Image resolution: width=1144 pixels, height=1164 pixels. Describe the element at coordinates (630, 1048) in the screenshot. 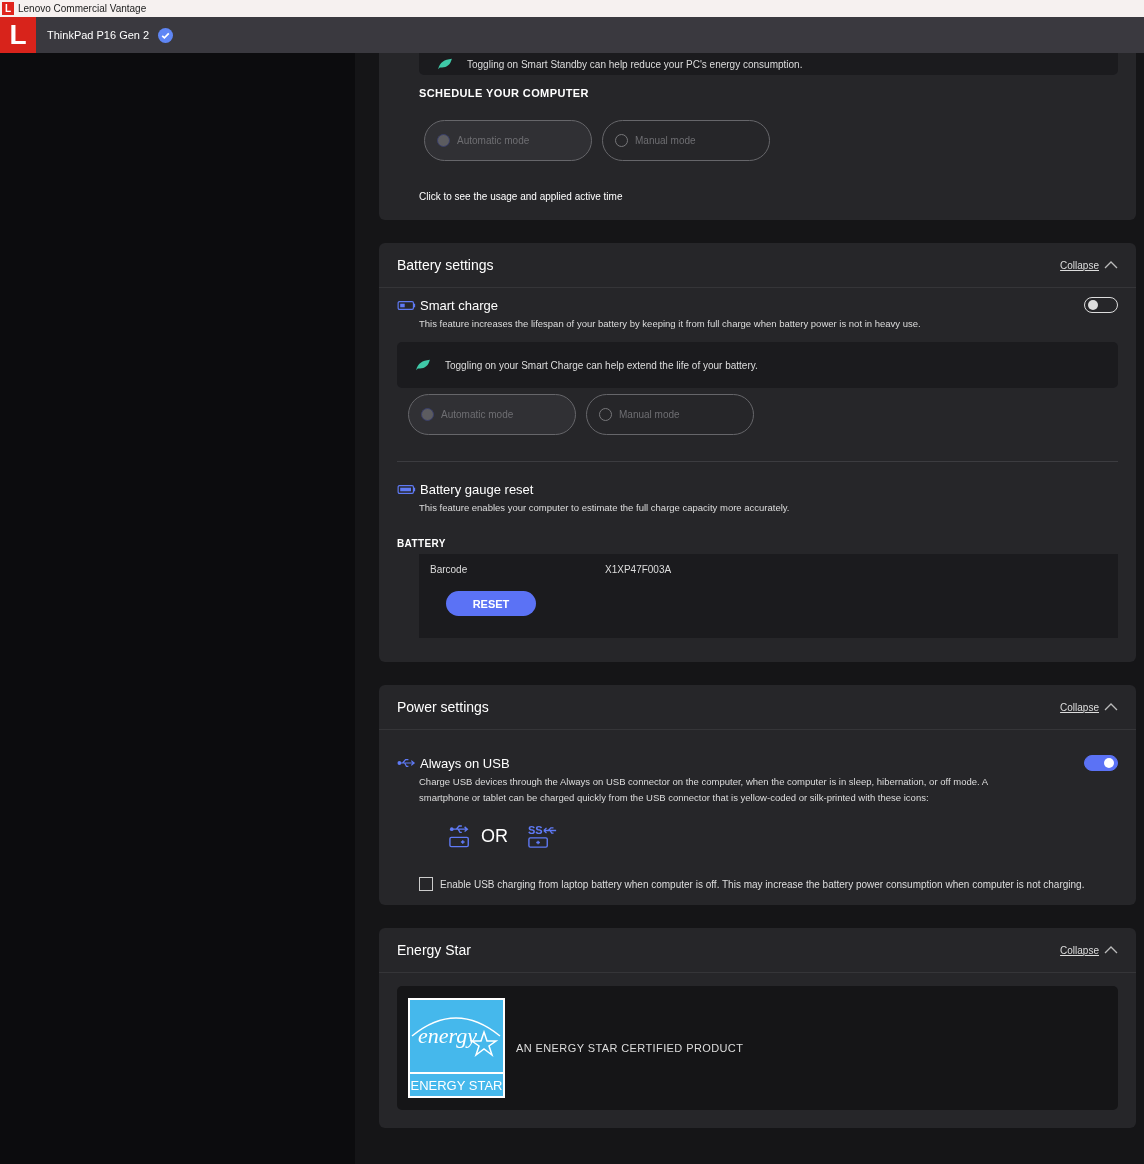

I see `certification-text: AN ENERGY STAR CERTIFIED PRODUCT` at that location.